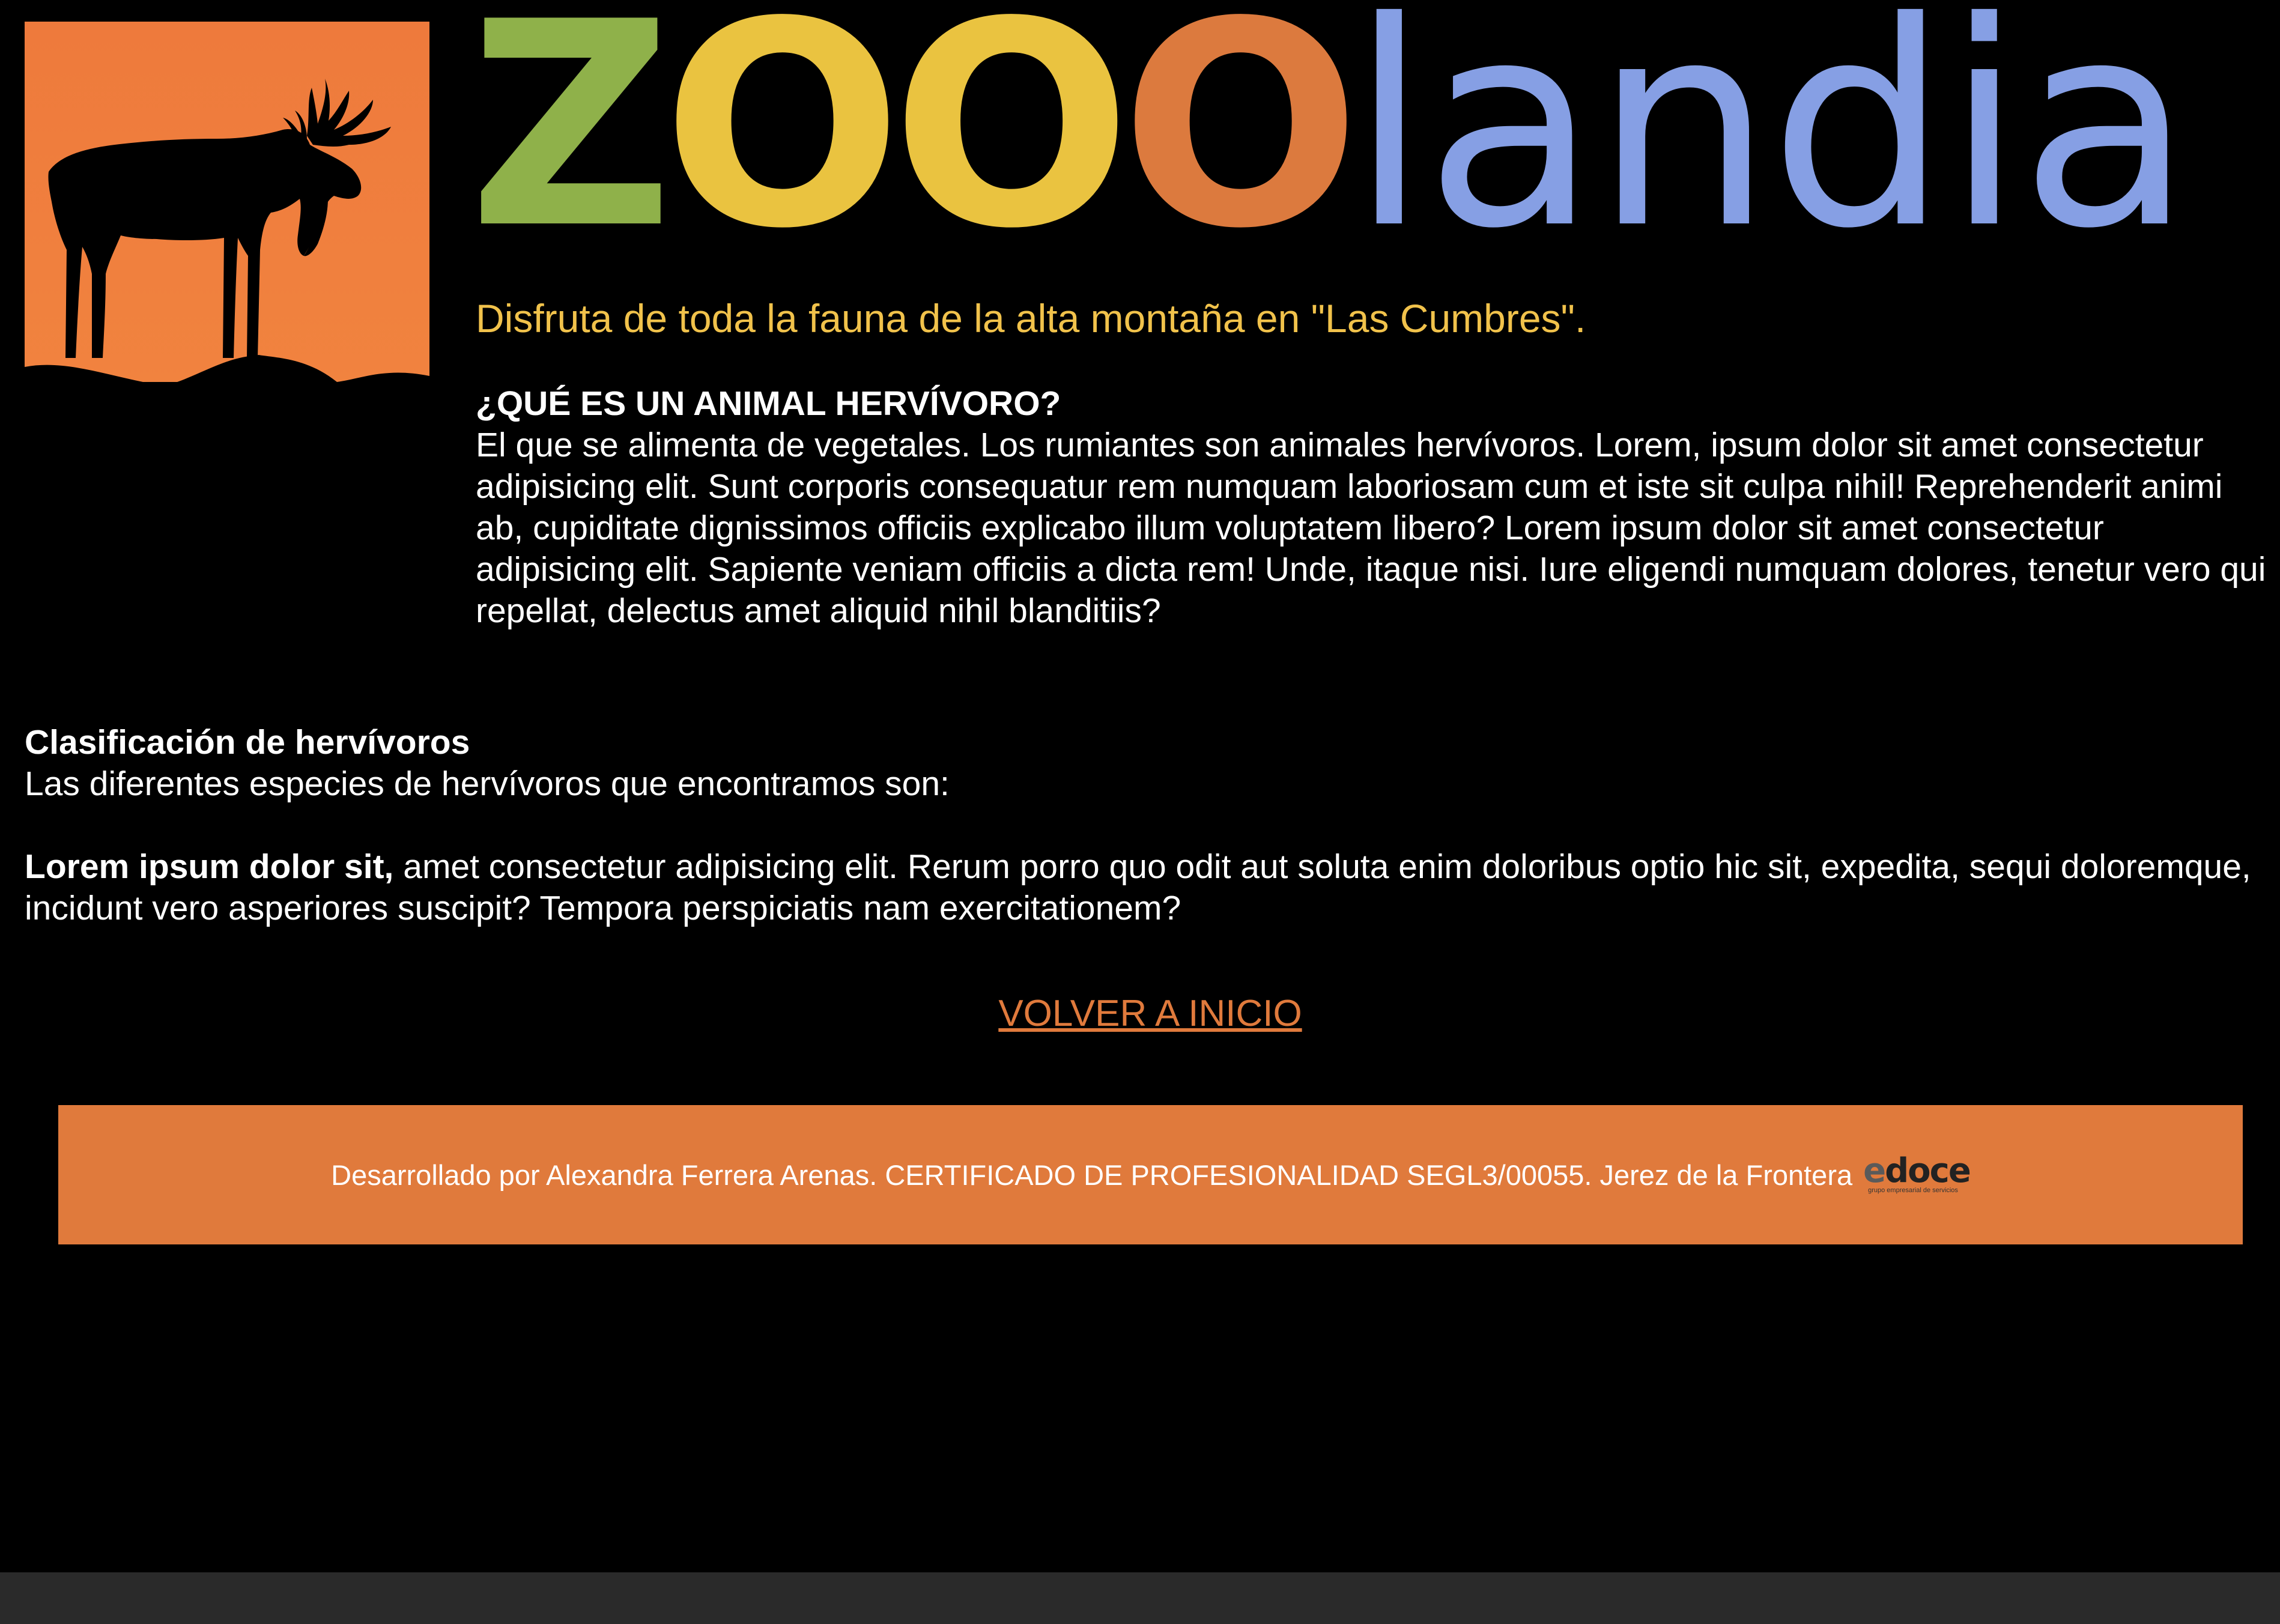 Image resolution: width=2280 pixels, height=1624 pixels. What do you see at coordinates (570, 145) in the screenshot?
I see `brand-part-z: Z` at bounding box center [570, 145].